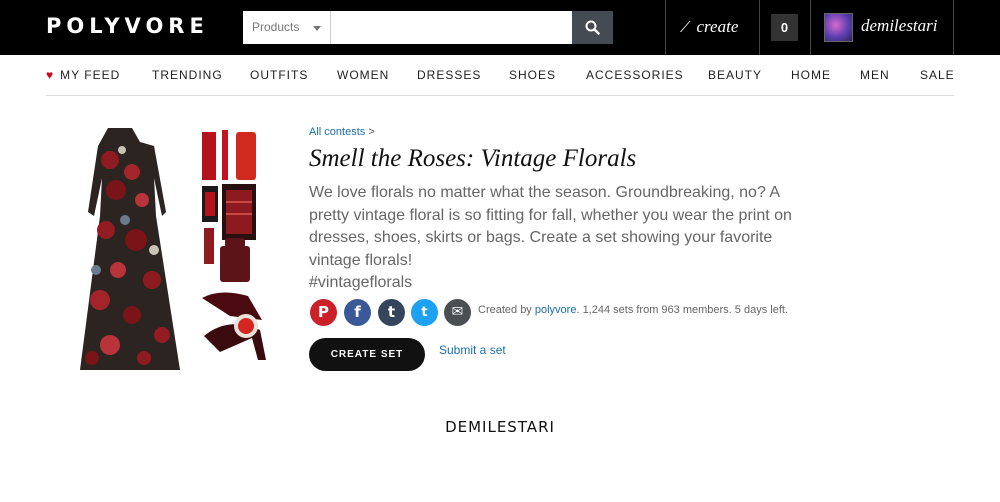 This screenshot has height=502, width=1000. I want to click on search-icon, so click(592, 27).